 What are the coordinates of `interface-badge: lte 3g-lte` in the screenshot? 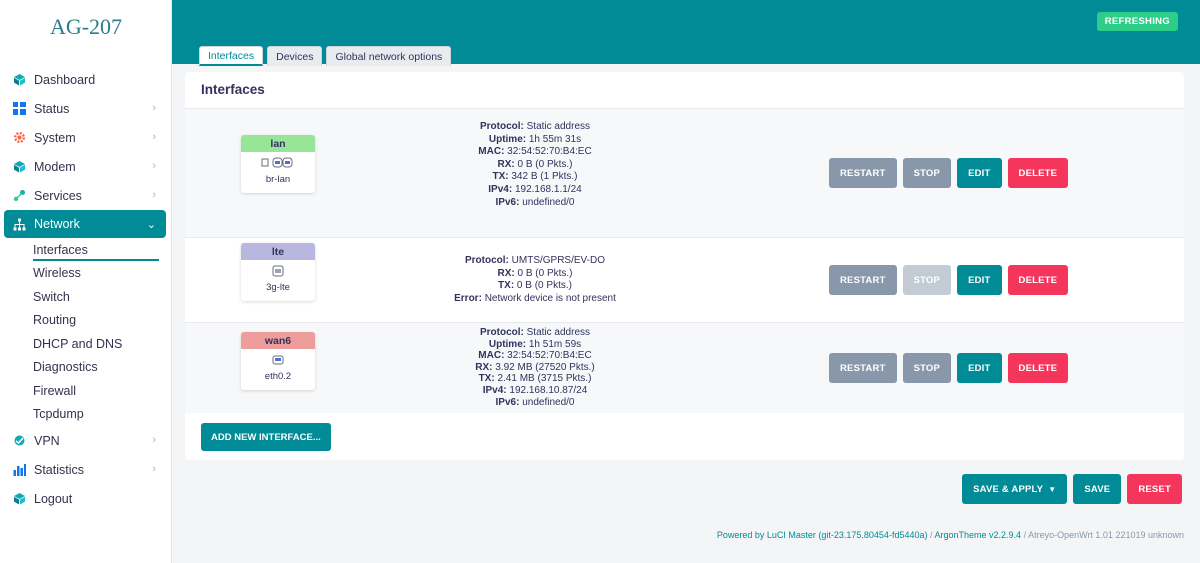 It's located at (278, 272).